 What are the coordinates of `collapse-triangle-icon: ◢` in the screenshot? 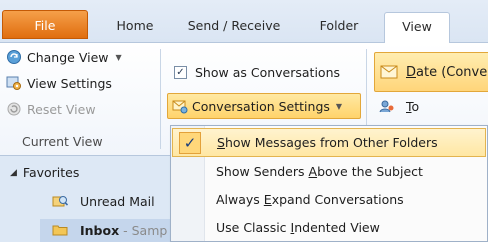 It's located at (13, 173).